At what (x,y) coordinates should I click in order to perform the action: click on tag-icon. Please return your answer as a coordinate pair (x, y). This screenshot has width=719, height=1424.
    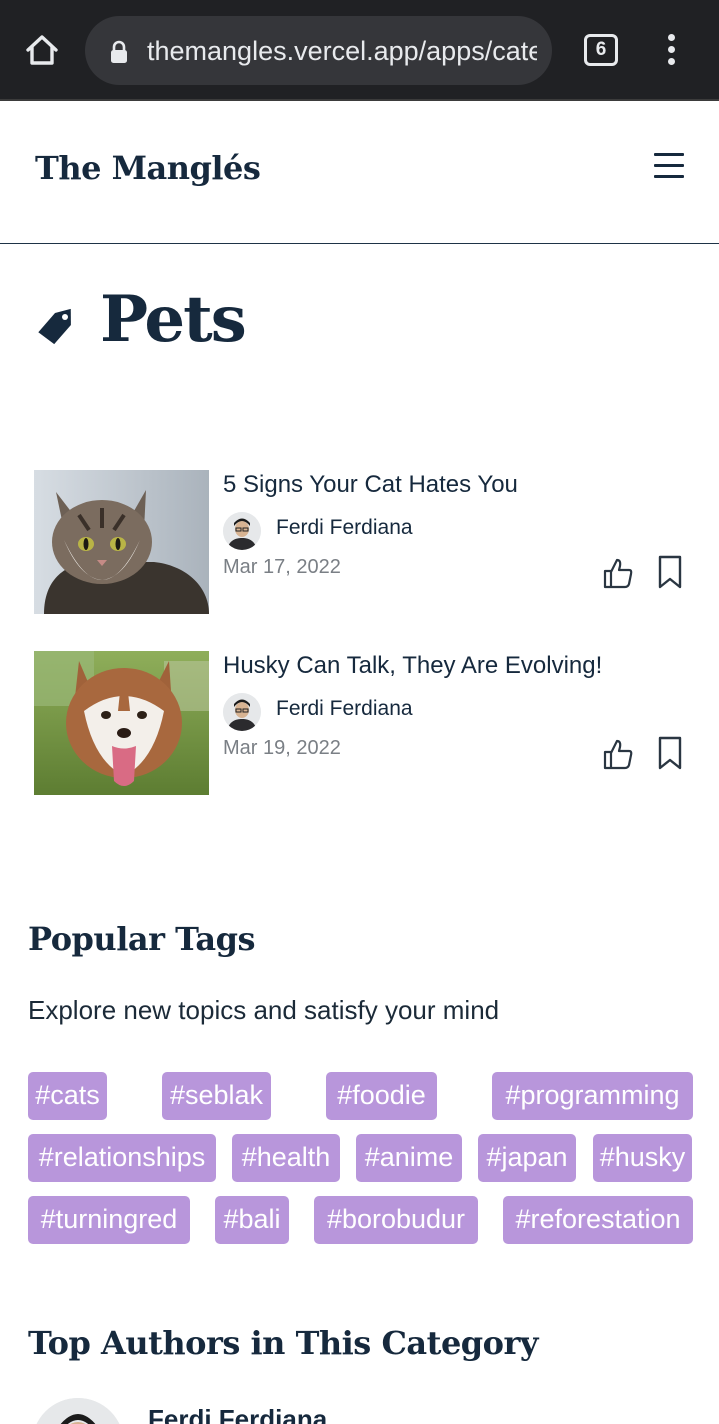
    Looking at the image, I should click on (54, 326).